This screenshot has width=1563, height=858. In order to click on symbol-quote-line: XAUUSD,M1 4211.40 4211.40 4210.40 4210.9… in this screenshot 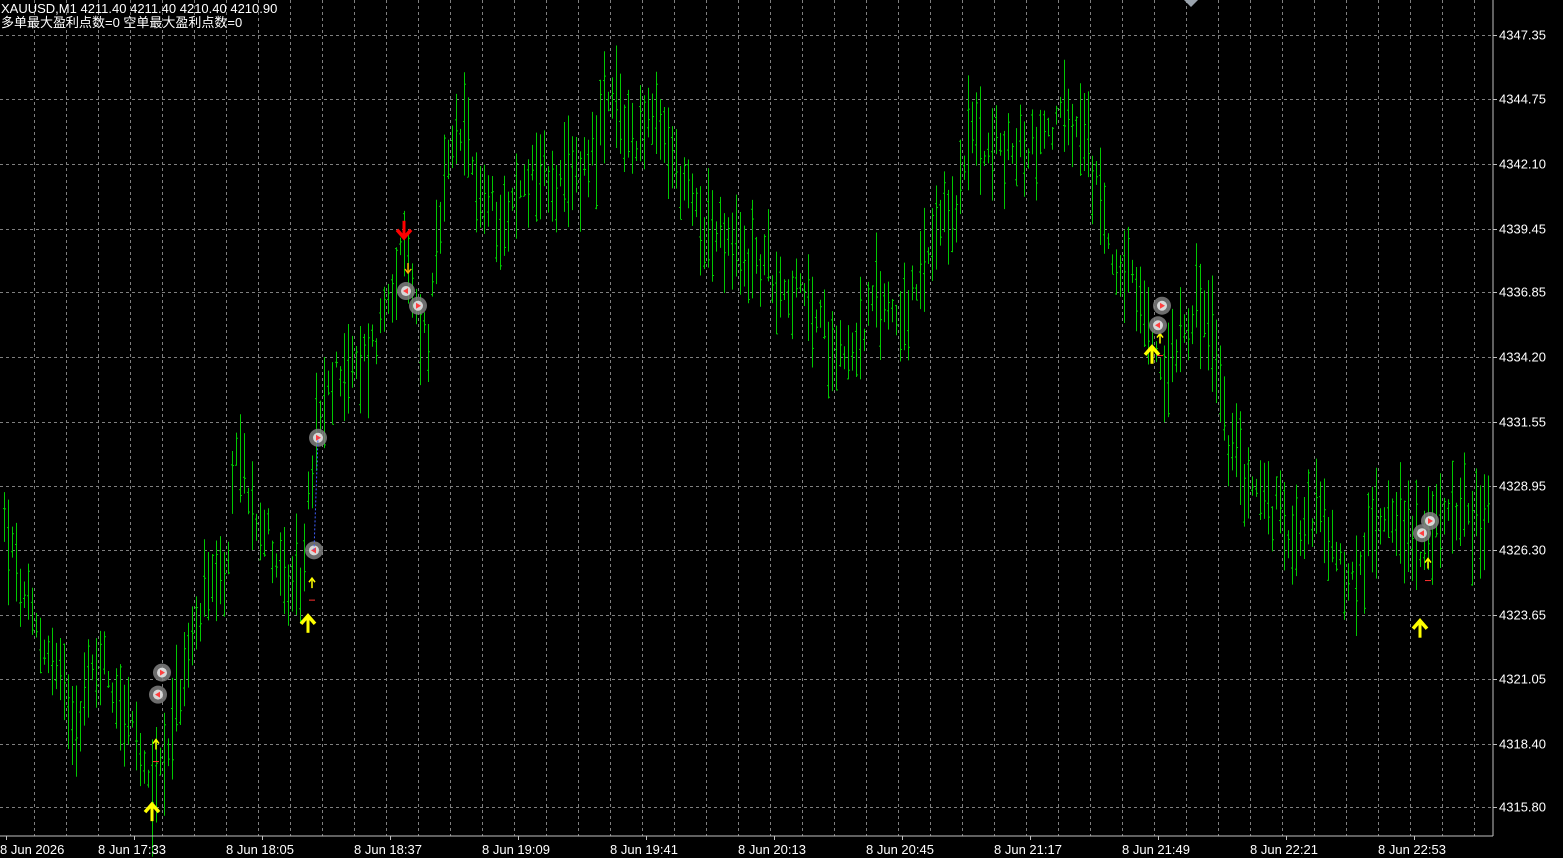, I will do `click(139, 8)`.